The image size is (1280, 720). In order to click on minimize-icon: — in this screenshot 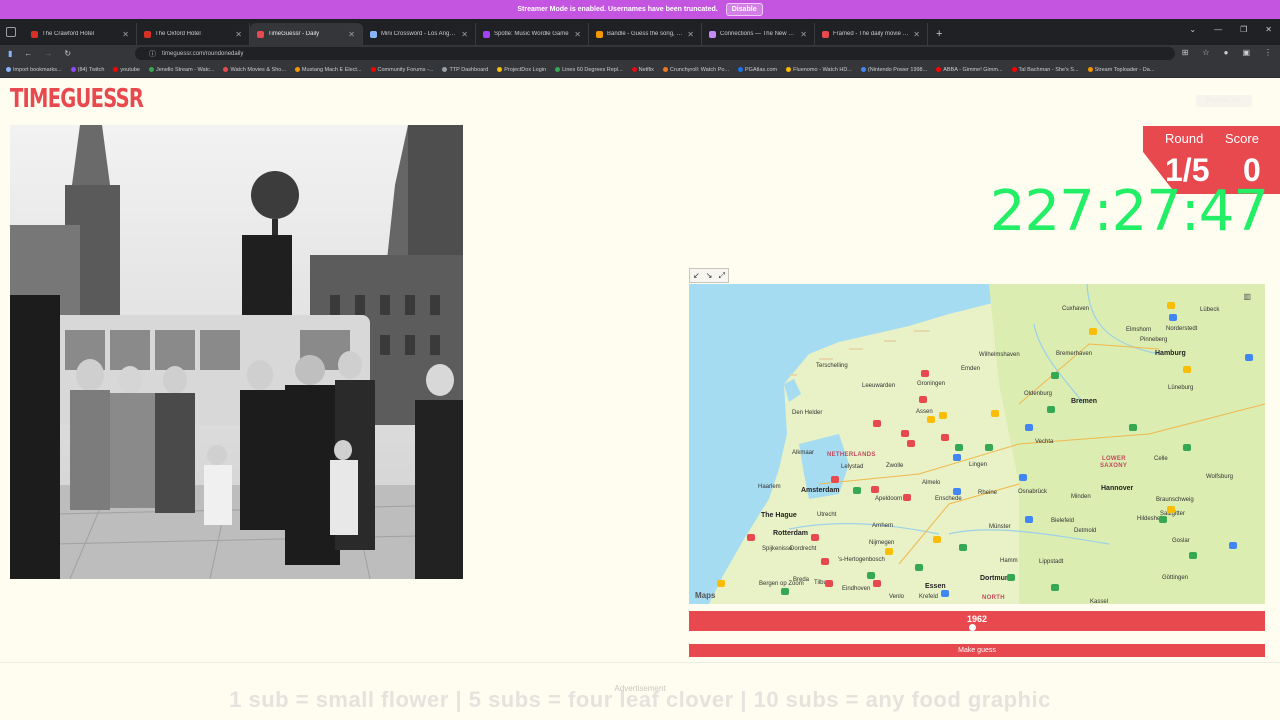, I will do `click(1218, 29)`.